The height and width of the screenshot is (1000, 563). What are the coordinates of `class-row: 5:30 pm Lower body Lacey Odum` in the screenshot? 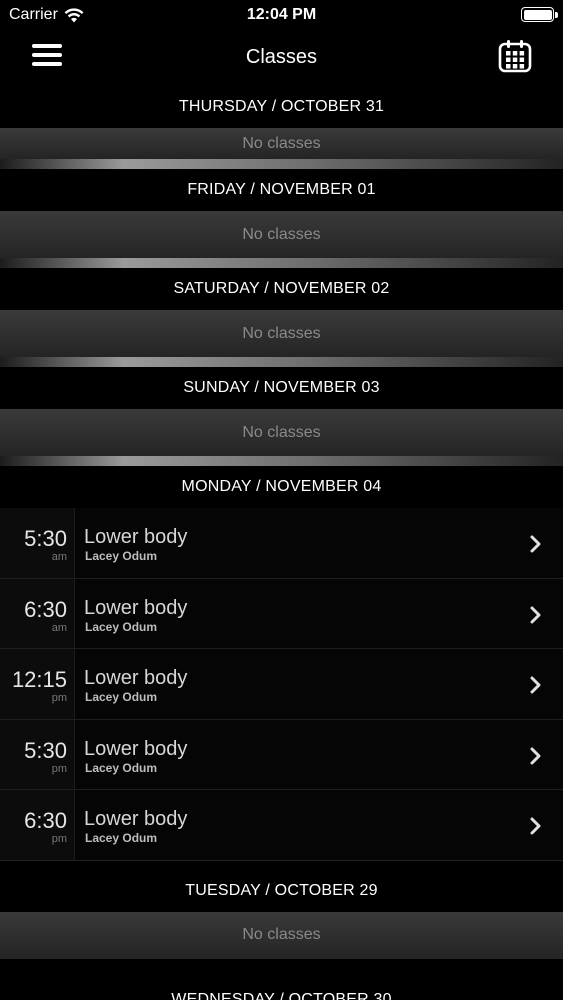 It's located at (281, 754).